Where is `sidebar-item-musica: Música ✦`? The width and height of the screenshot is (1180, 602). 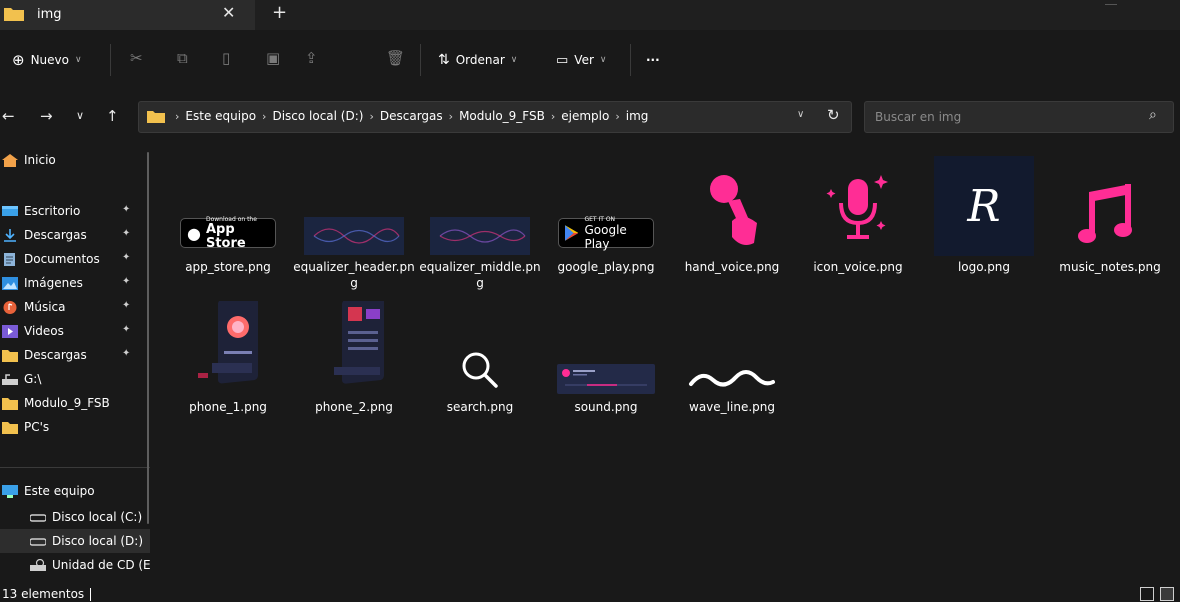
sidebar-item-musica: Música ✦ is located at coordinates (75, 307).